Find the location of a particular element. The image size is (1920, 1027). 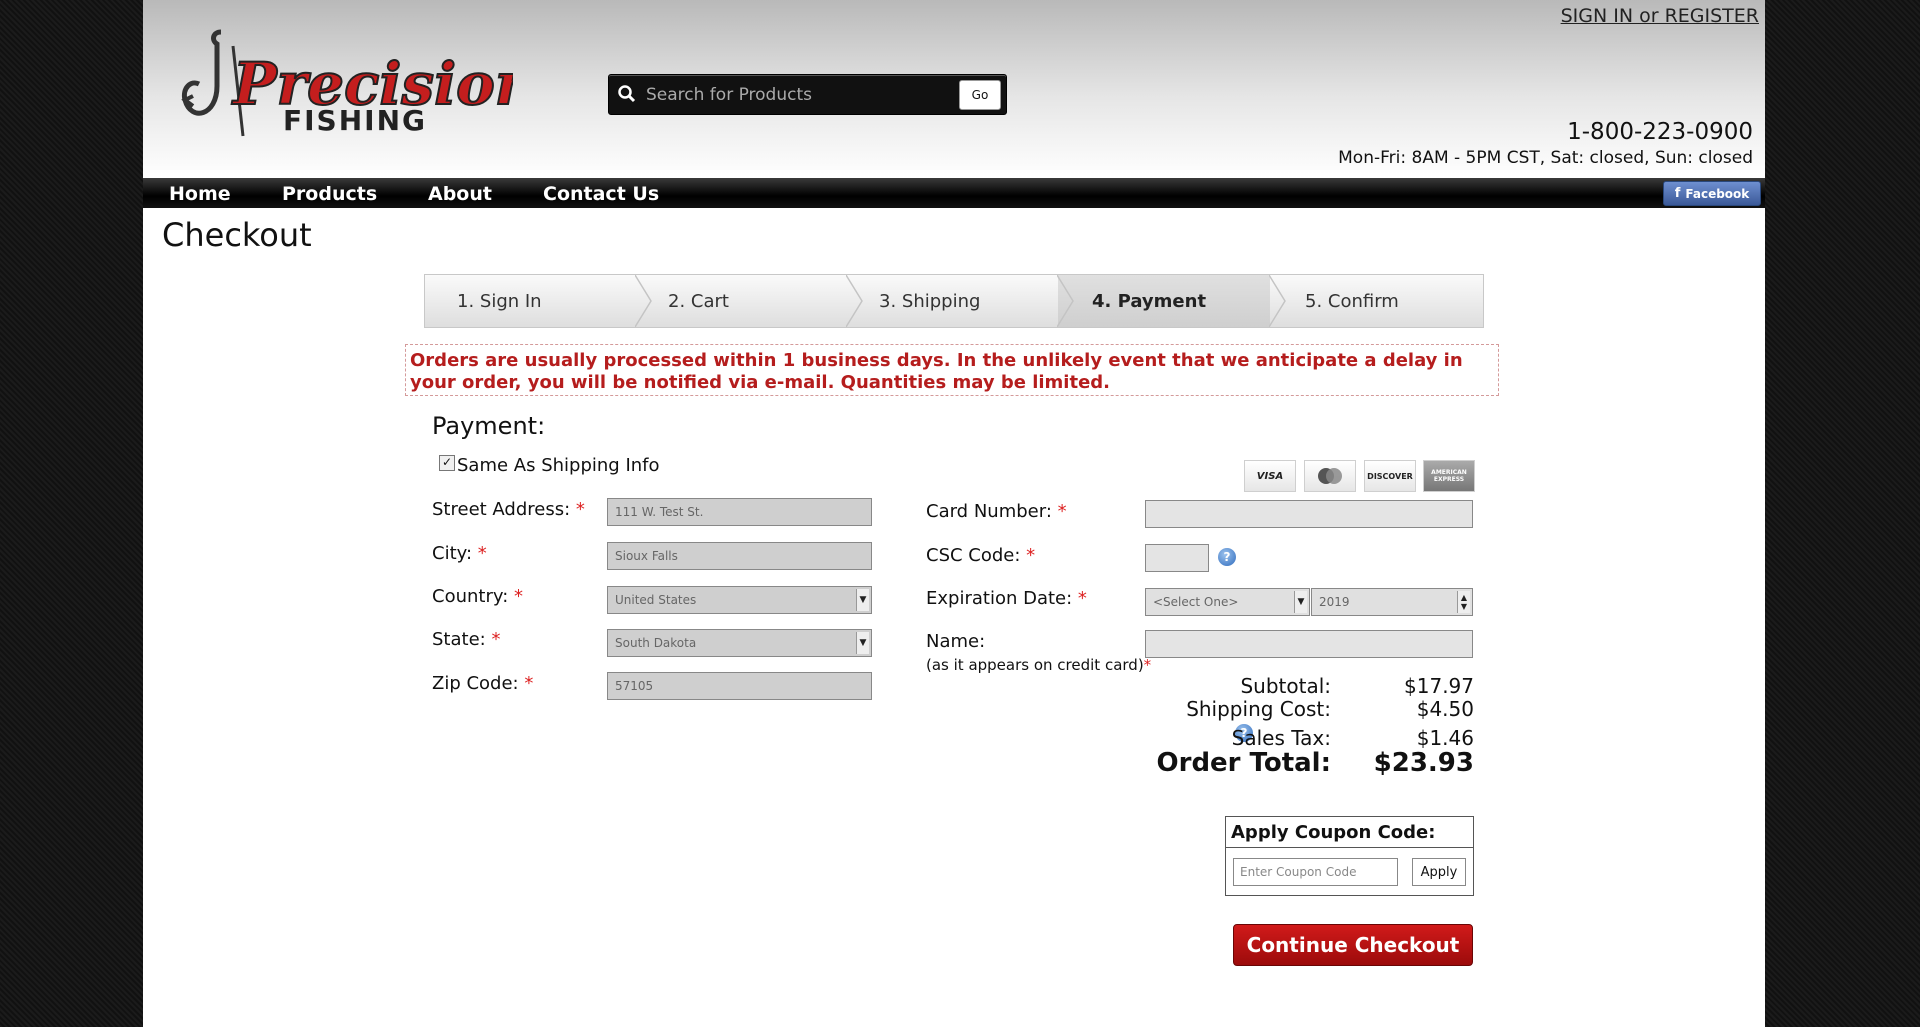

expiration-month-value: <Select One> is located at coordinates (1196, 602).